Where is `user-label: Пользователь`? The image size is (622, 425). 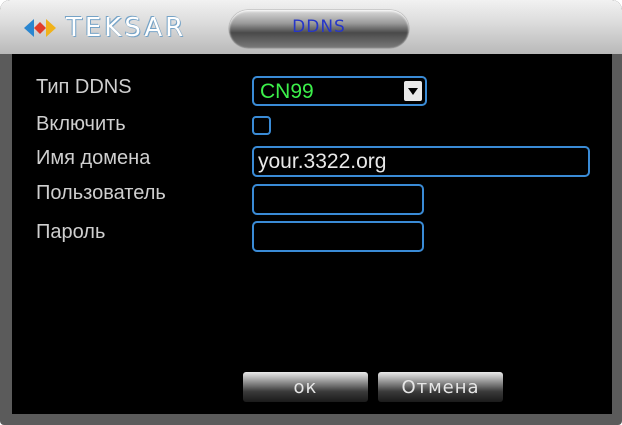
user-label: Пользователь is located at coordinates (101, 193).